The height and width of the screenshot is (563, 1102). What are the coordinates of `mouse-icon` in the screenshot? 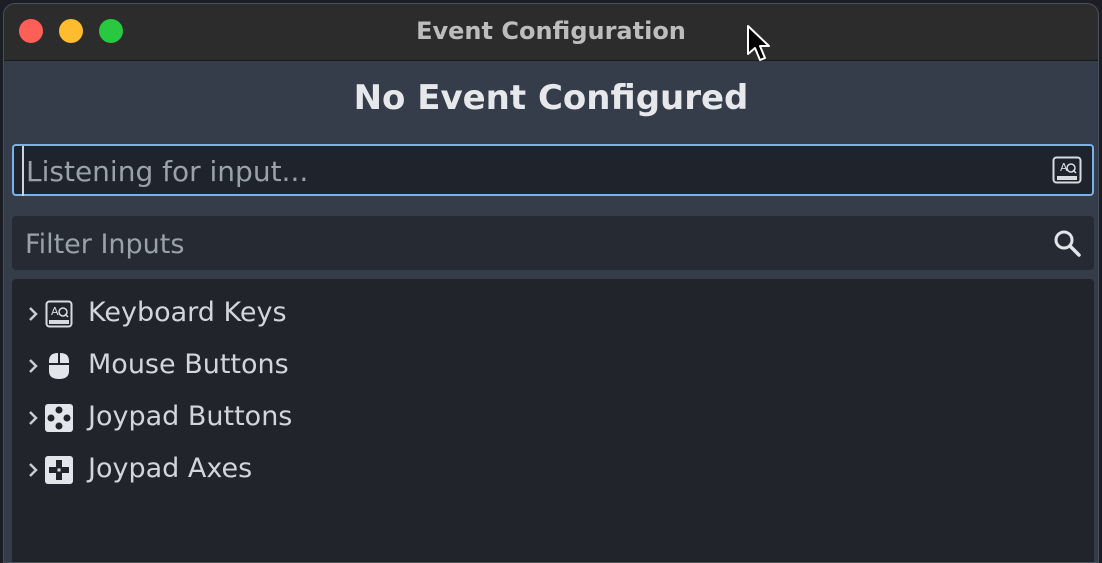 It's located at (59, 366).